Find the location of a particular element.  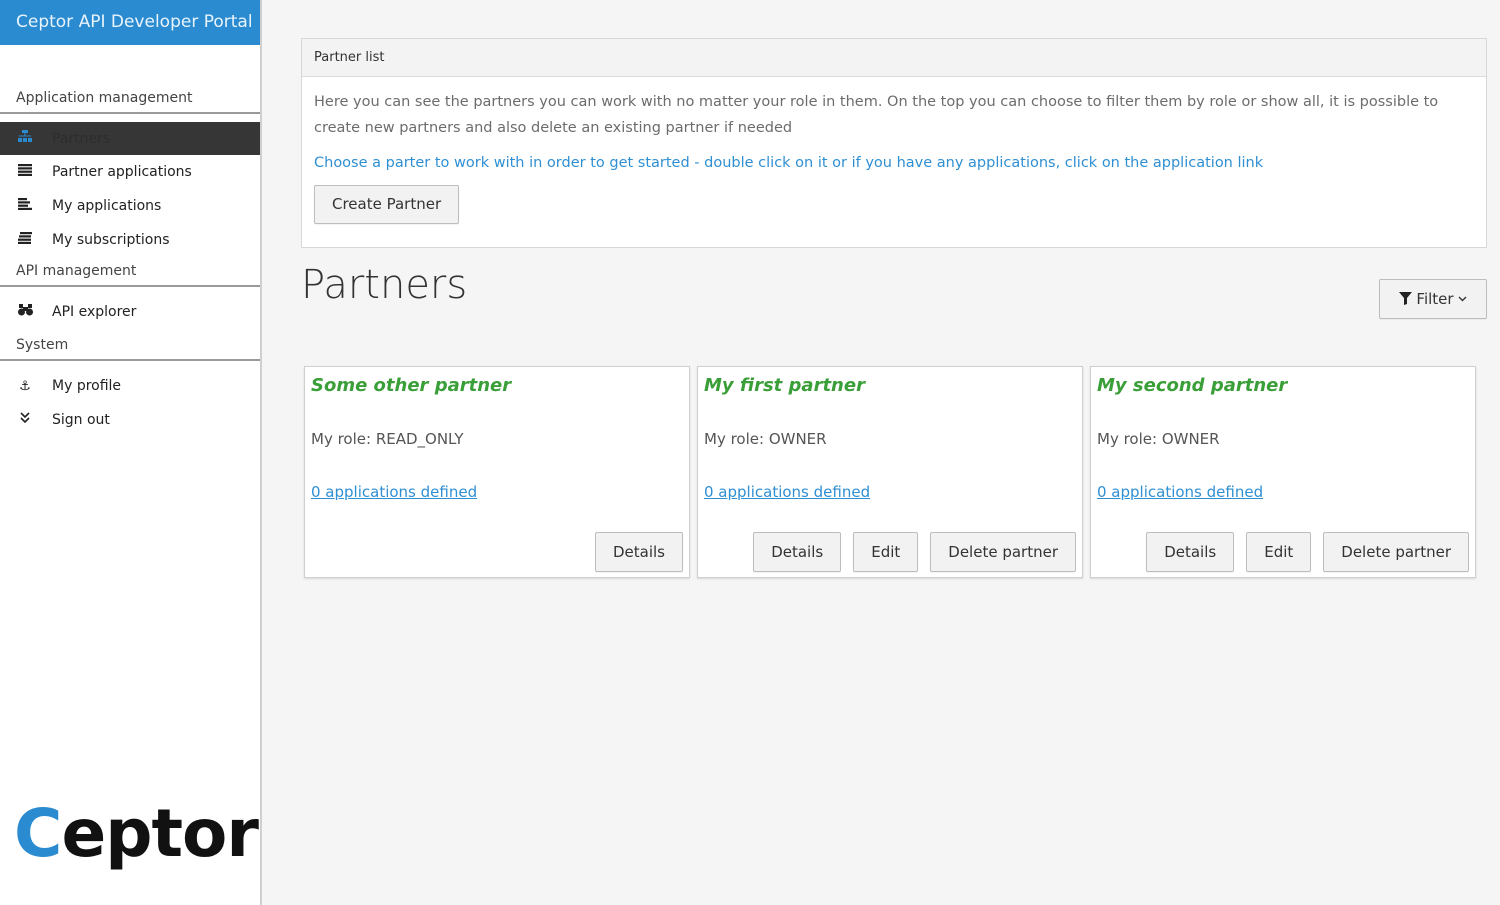

filter-button: Filter is located at coordinates (1433, 299).